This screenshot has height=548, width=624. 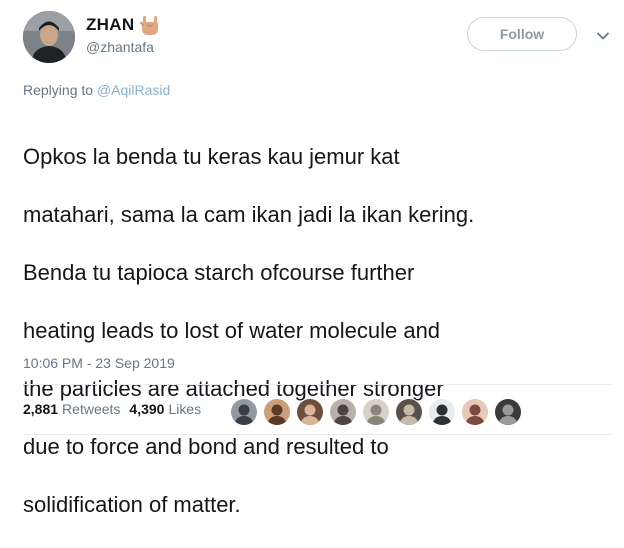 I want to click on follow-button: Follow, so click(x=522, y=34).